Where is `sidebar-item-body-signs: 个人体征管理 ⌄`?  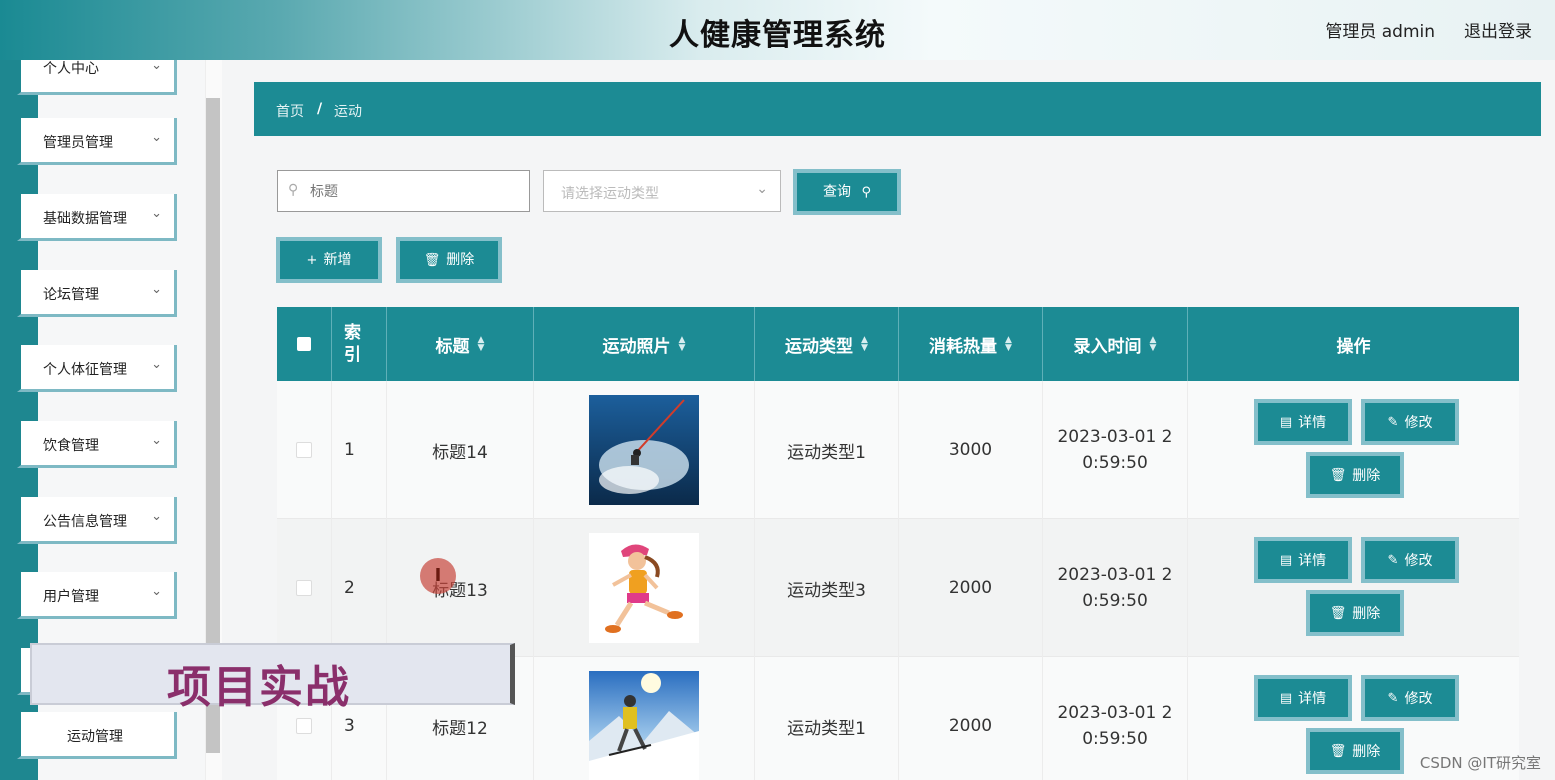
sidebar-item-body-signs: 个人体征管理 ⌄ is located at coordinates (97, 368).